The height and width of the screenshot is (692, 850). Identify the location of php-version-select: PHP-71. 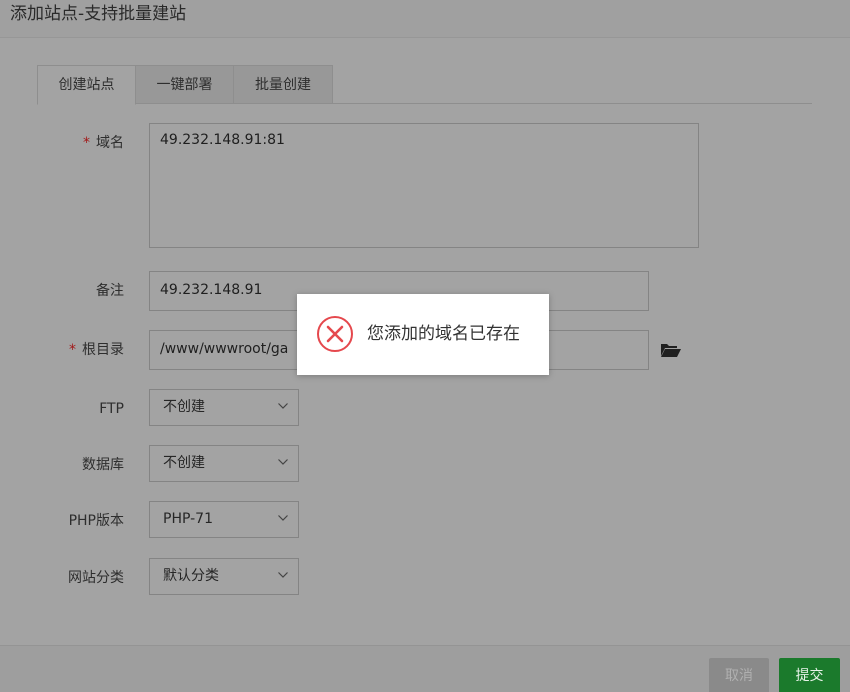
(224, 519).